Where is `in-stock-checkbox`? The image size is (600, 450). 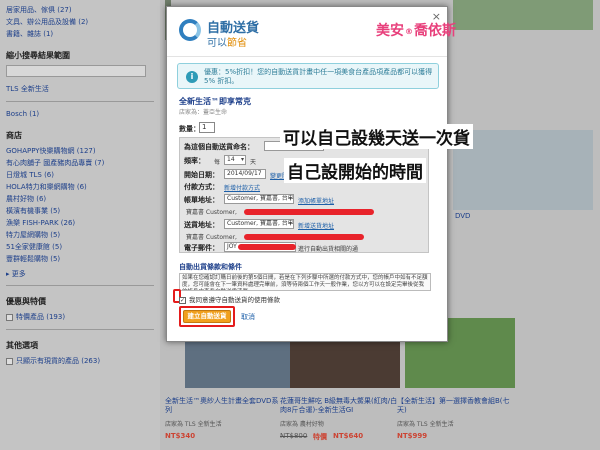 in-stock-checkbox is located at coordinates (9, 361).